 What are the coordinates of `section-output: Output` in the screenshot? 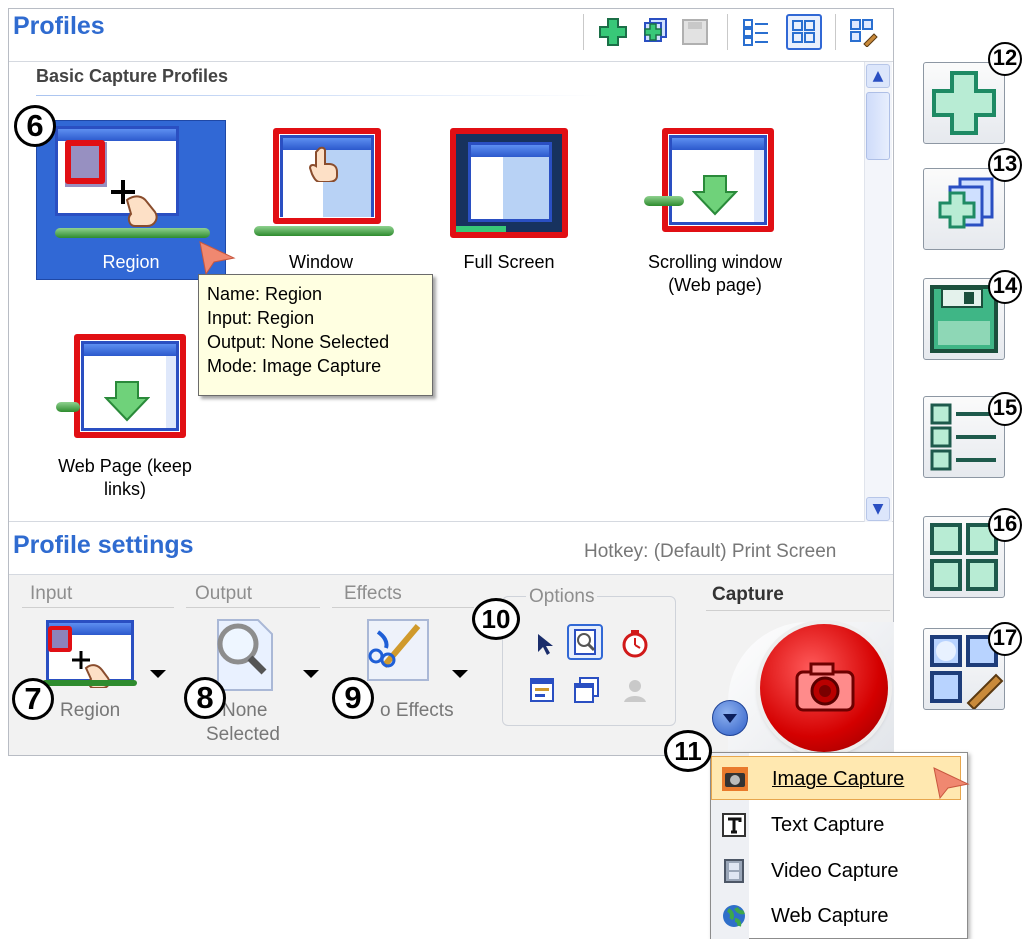 It's located at (224, 593).